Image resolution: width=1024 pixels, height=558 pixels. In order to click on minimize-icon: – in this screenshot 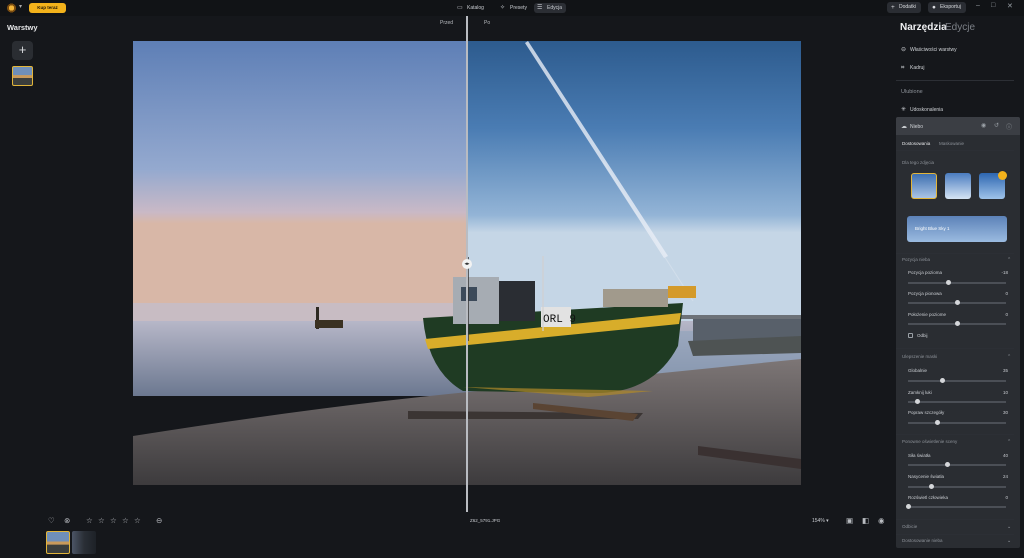, I will do `click(978, 5)`.